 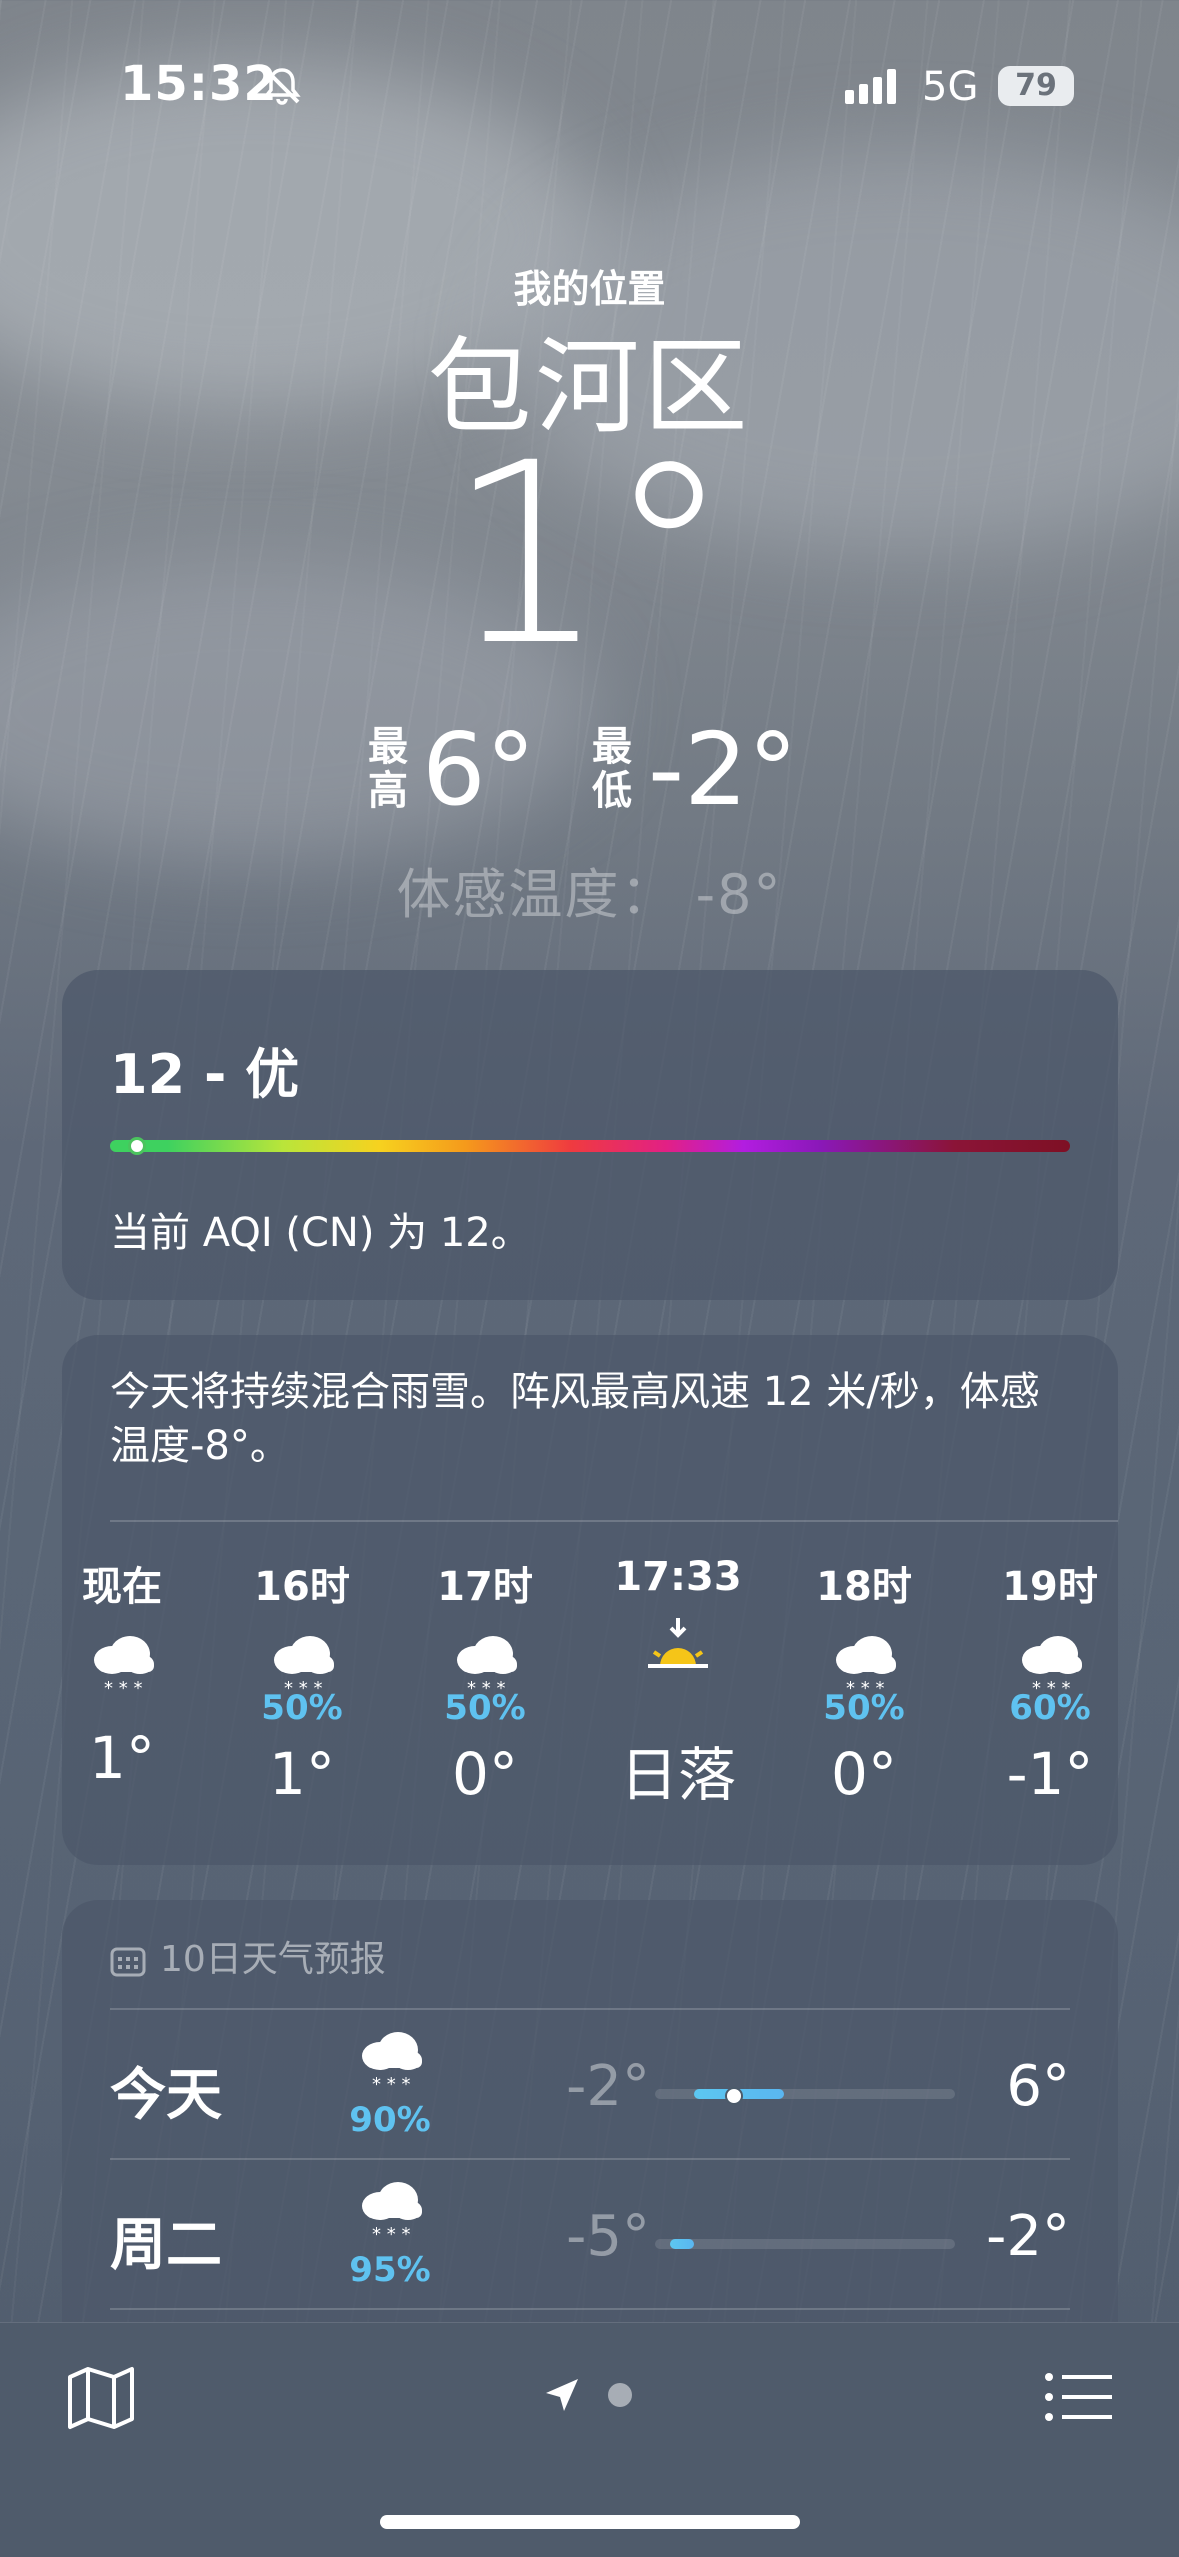 What do you see at coordinates (485, 1587) in the screenshot?
I see `hour-label: 17时` at bounding box center [485, 1587].